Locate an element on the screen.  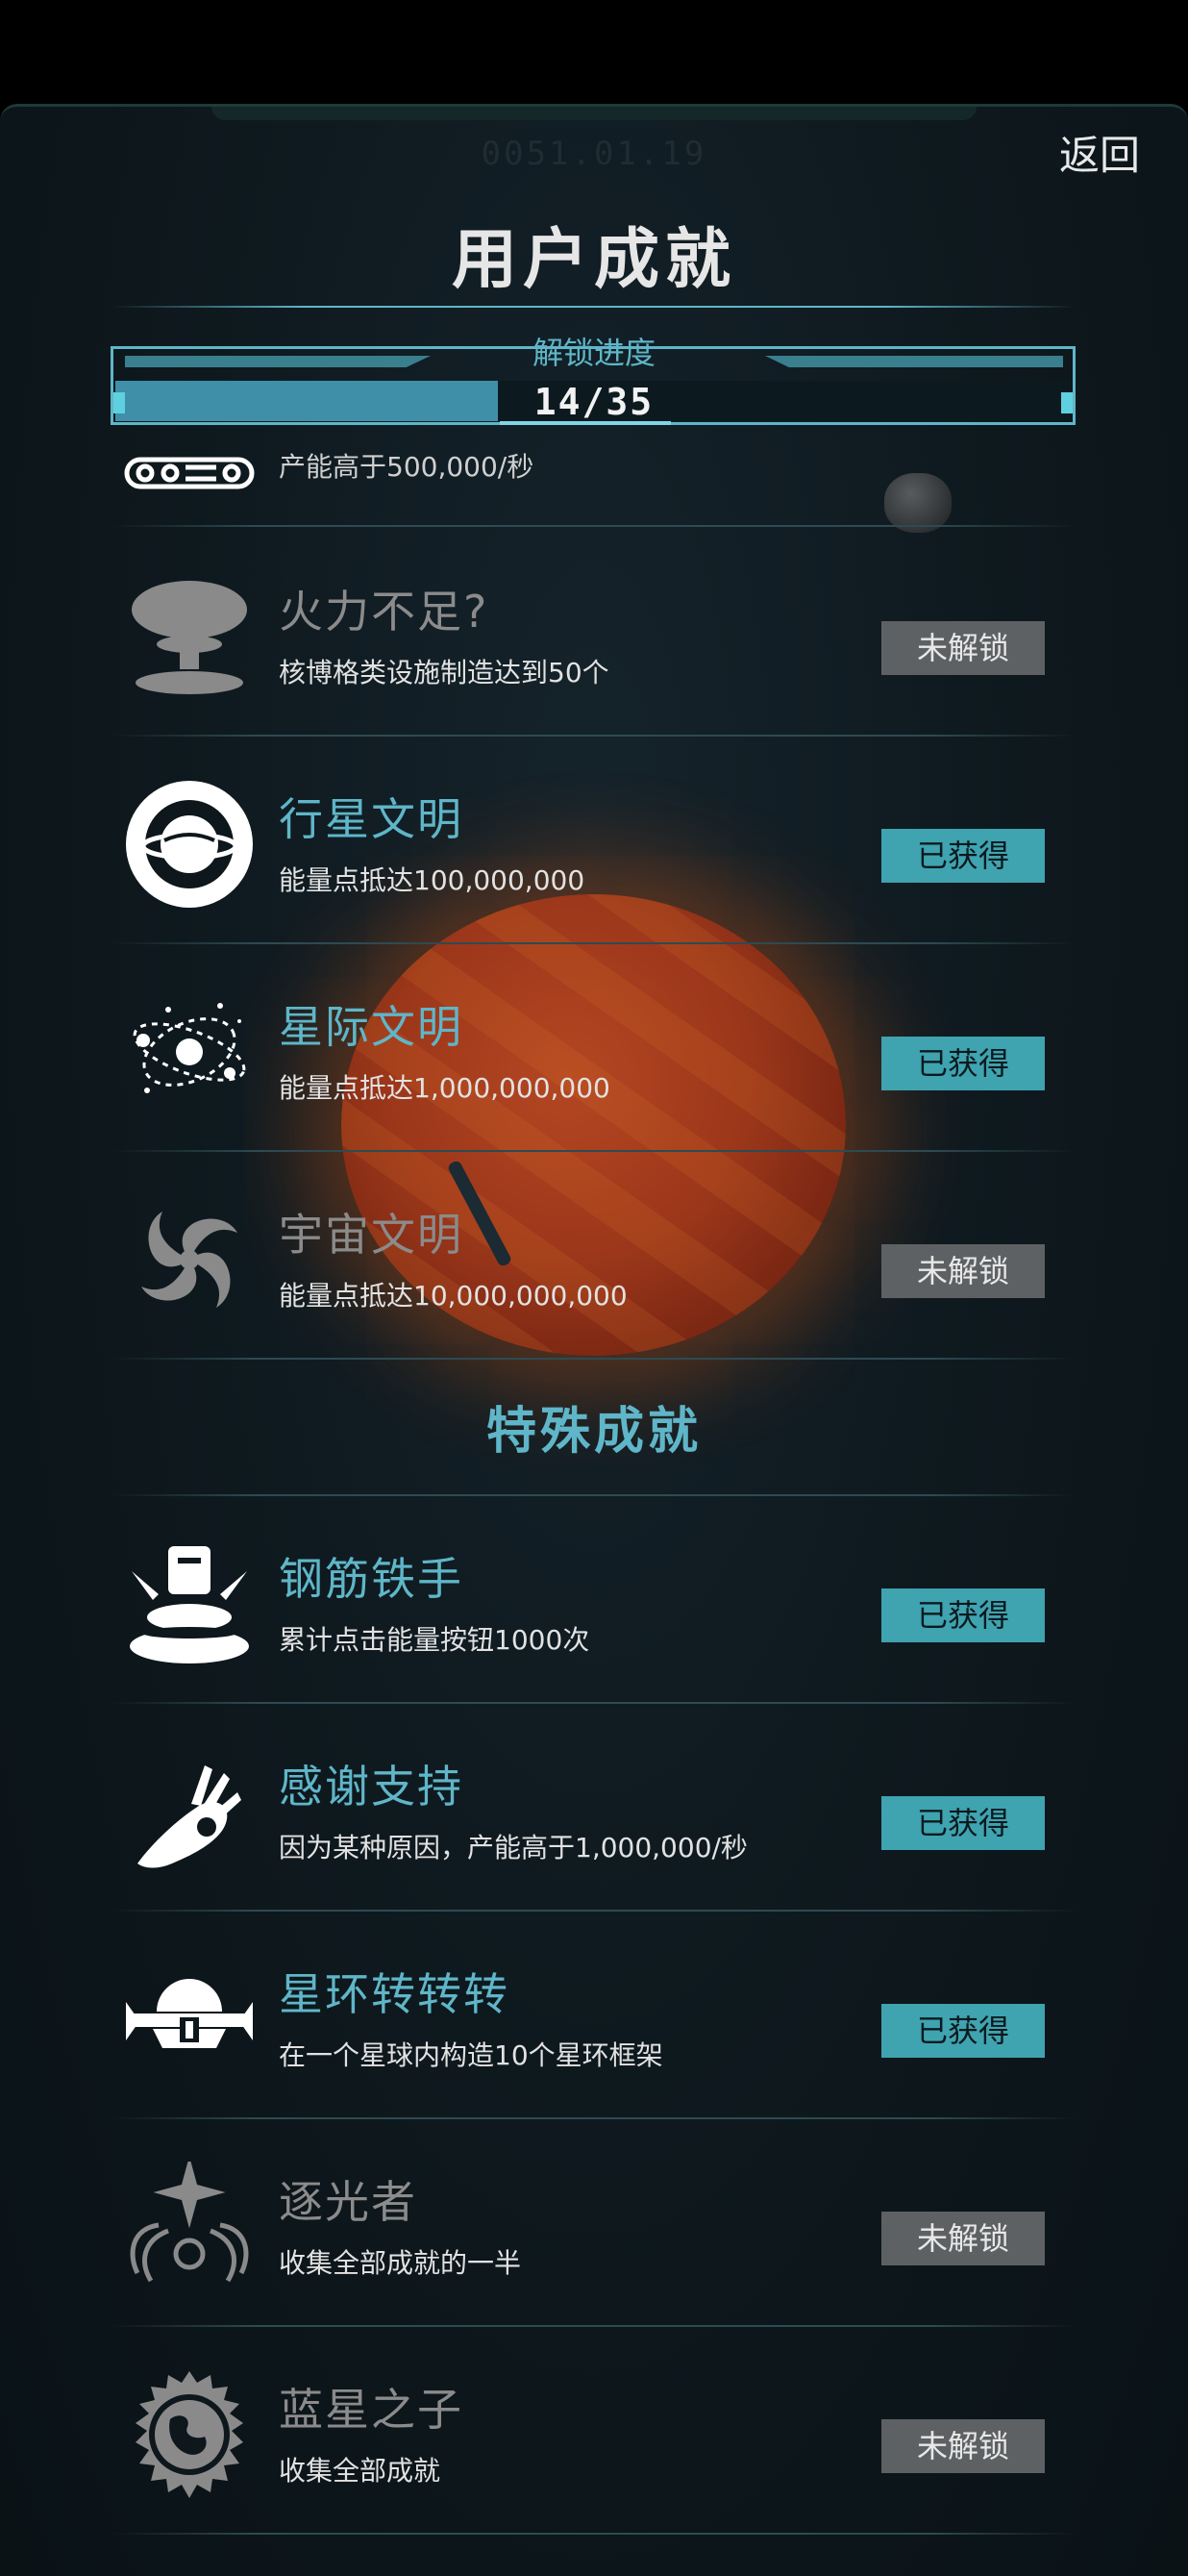
special-achievements-header: 特殊成就 is located at coordinates (594, 1429).